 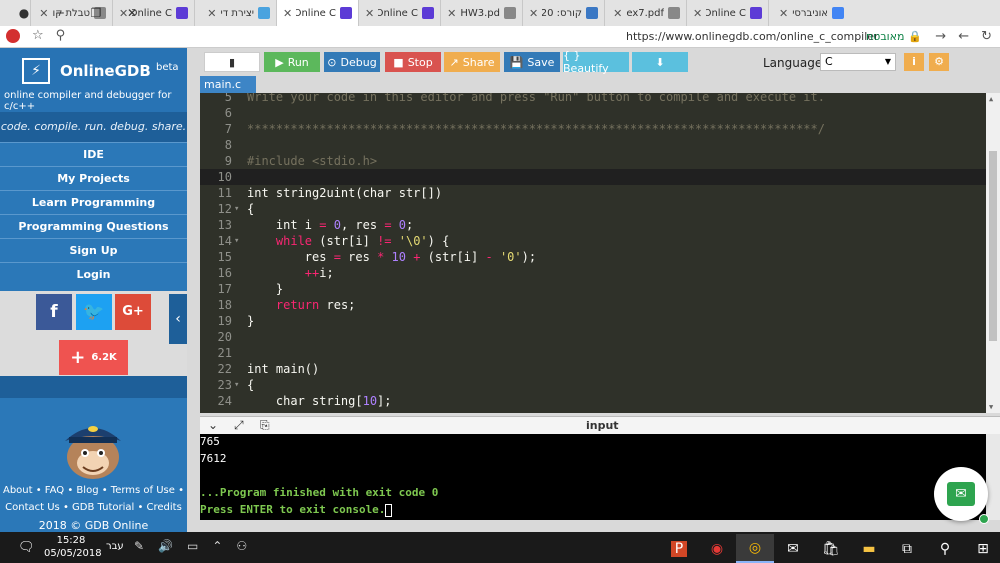 What do you see at coordinates (119, 71) in the screenshot?
I see `brand-name: OnlineGDB beta` at bounding box center [119, 71].